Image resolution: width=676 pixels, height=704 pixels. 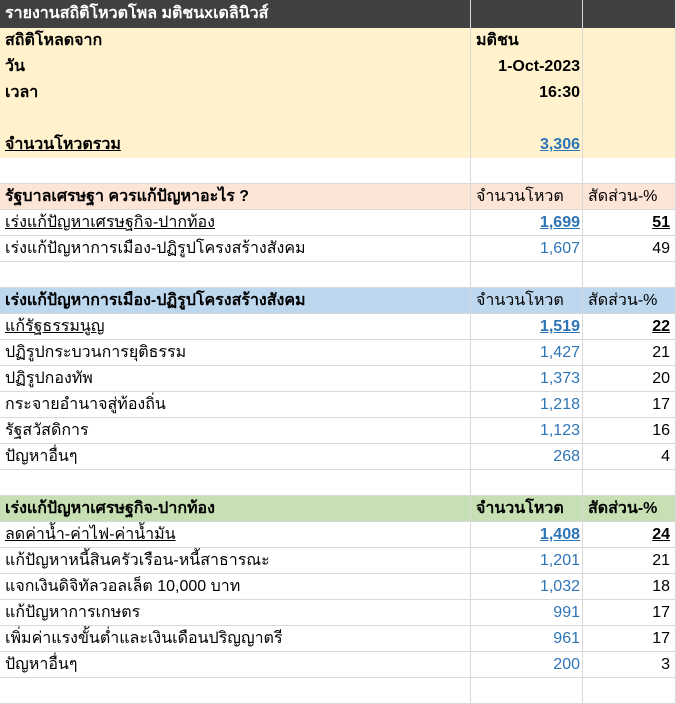 What do you see at coordinates (338, 665) in the screenshot?
I see `table-row: ปัญหาอื่นๆ 200 3` at bounding box center [338, 665].